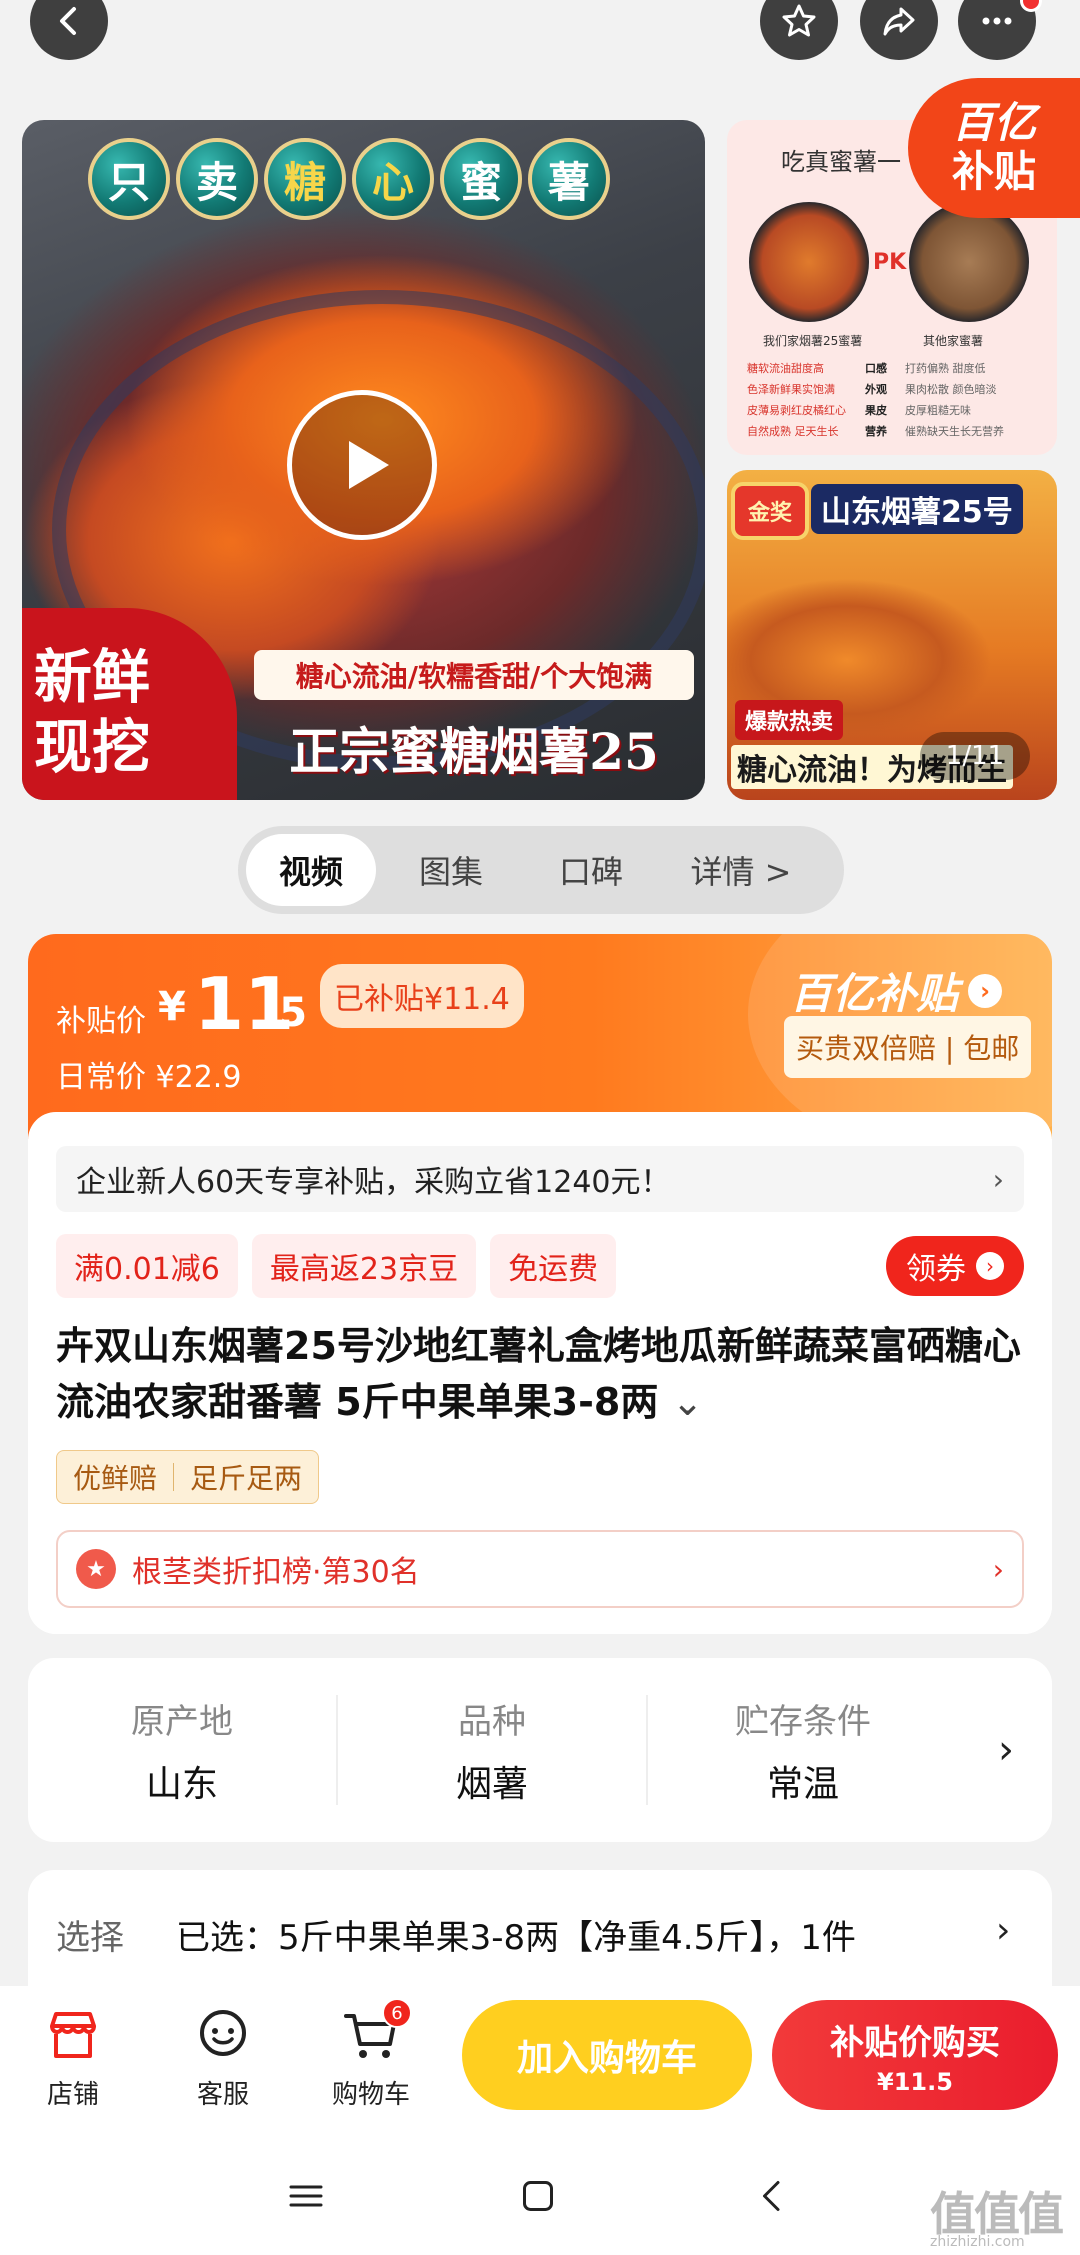 This screenshot has height=2255, width=1080. What do you see at coordinates (172, 1007) in the screenshot?
I see `currency-symbol: ¥` at bounding box center [172, 1007].